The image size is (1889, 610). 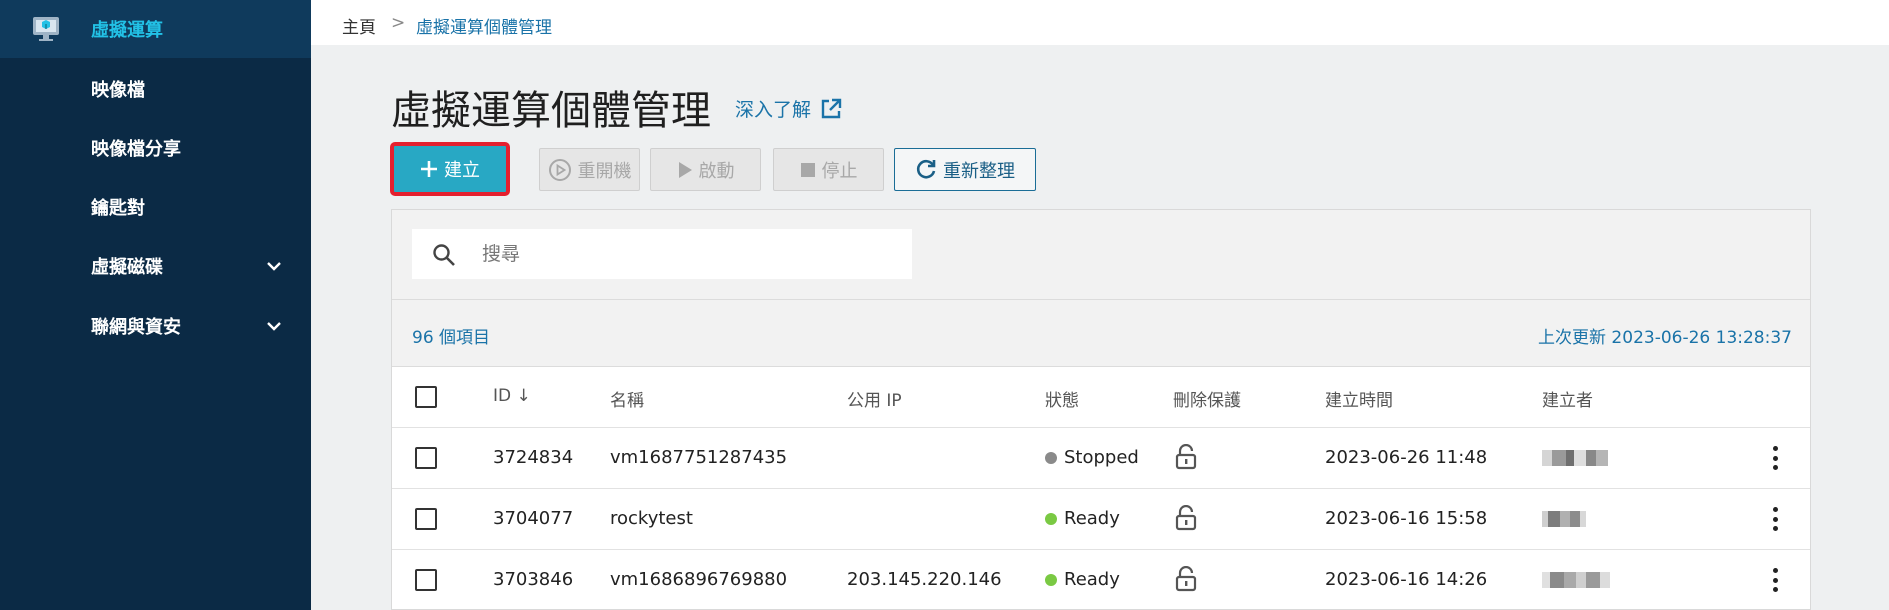 I want to click on sidebar-item-image-sharing: 映像檔分享, so click(x=155, y=148).